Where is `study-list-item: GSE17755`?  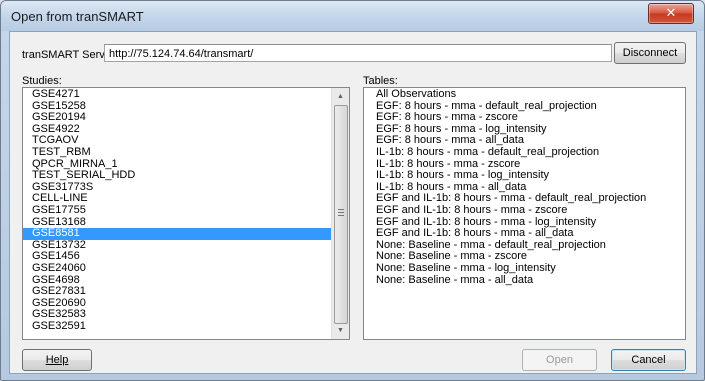
study-list-item: GSE17755 is located at coordinates (177, 210).